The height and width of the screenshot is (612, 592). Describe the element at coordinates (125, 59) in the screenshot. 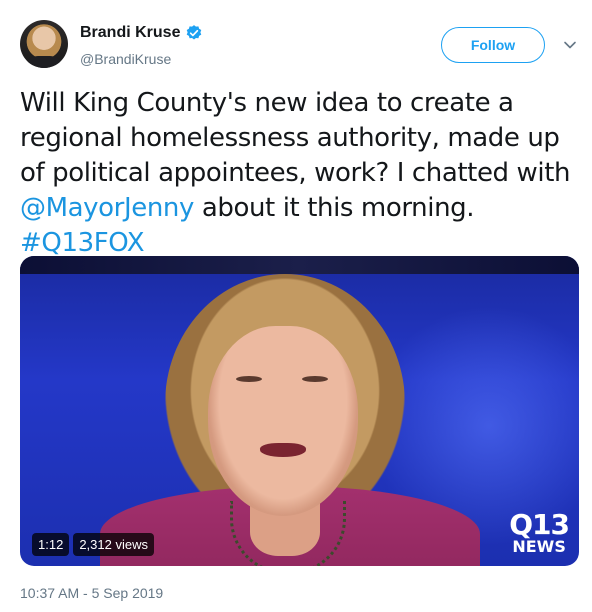

I see `author-handle: @BrandiKruse` at that location.